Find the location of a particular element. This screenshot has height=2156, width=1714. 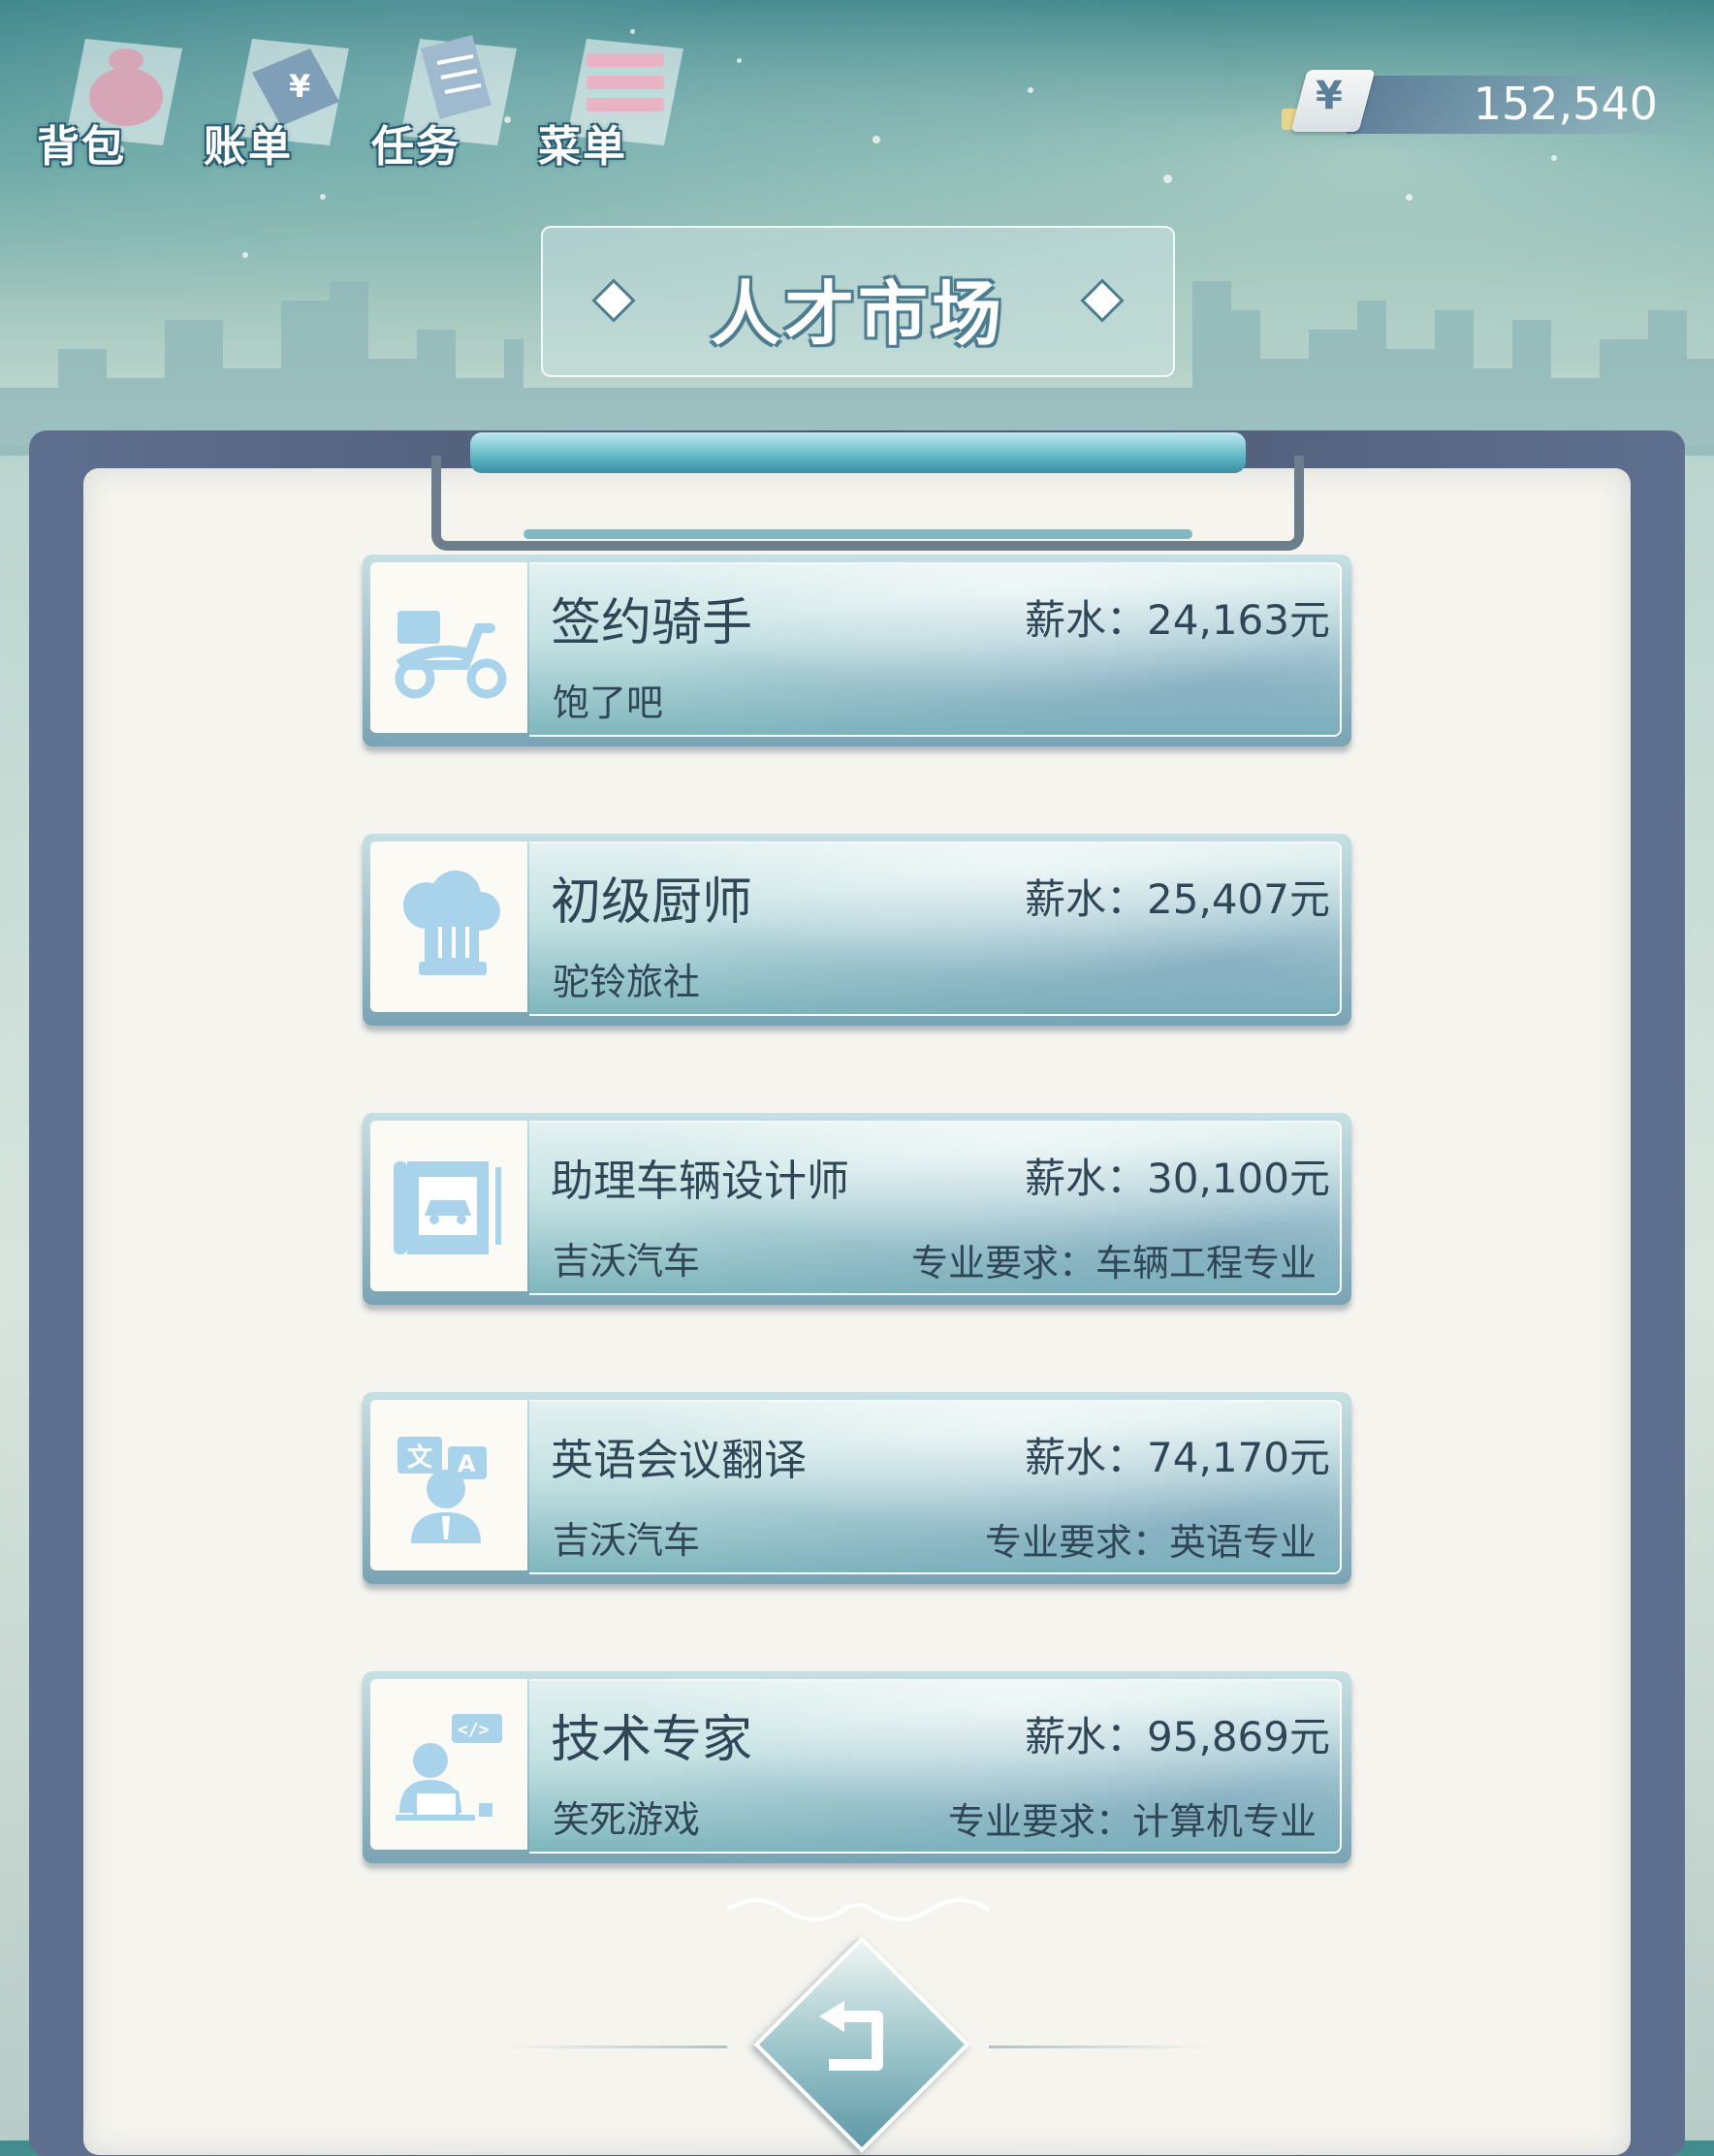

programmer-icon: </> is located at coordinates (449, 1767).